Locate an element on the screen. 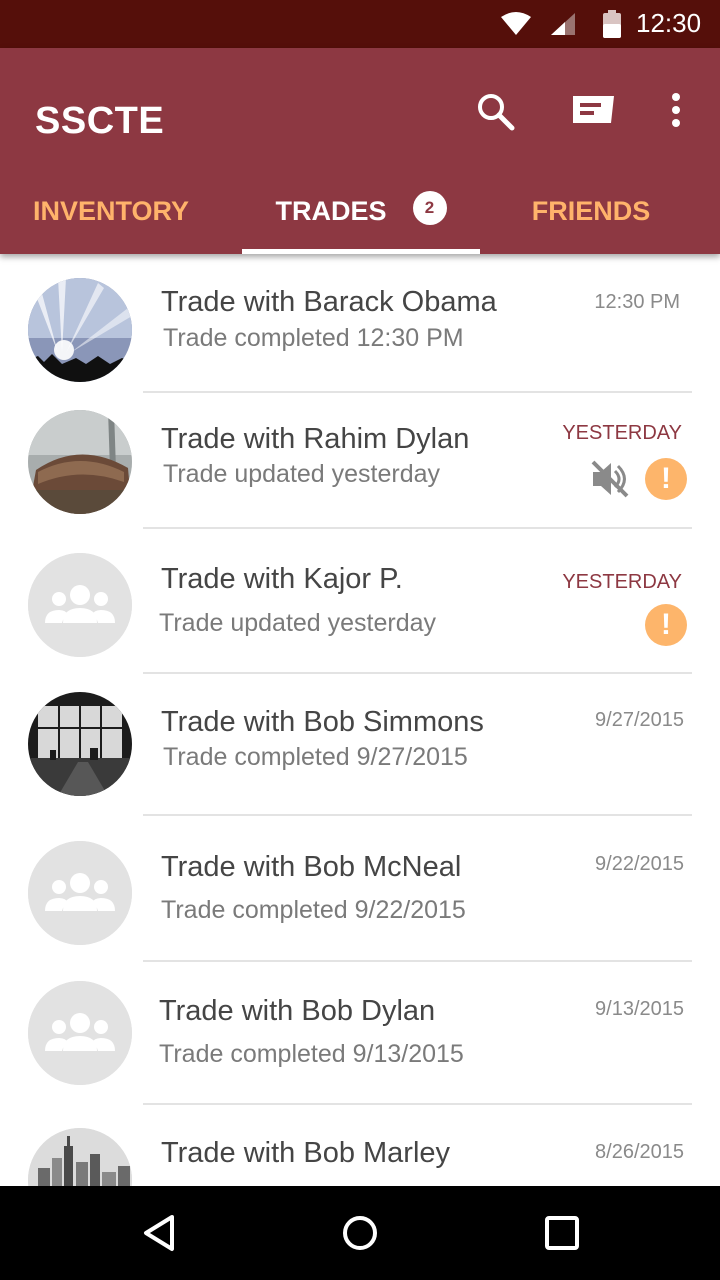  tab-friends-label: FRIENDS is located at coordinates (591, 210).